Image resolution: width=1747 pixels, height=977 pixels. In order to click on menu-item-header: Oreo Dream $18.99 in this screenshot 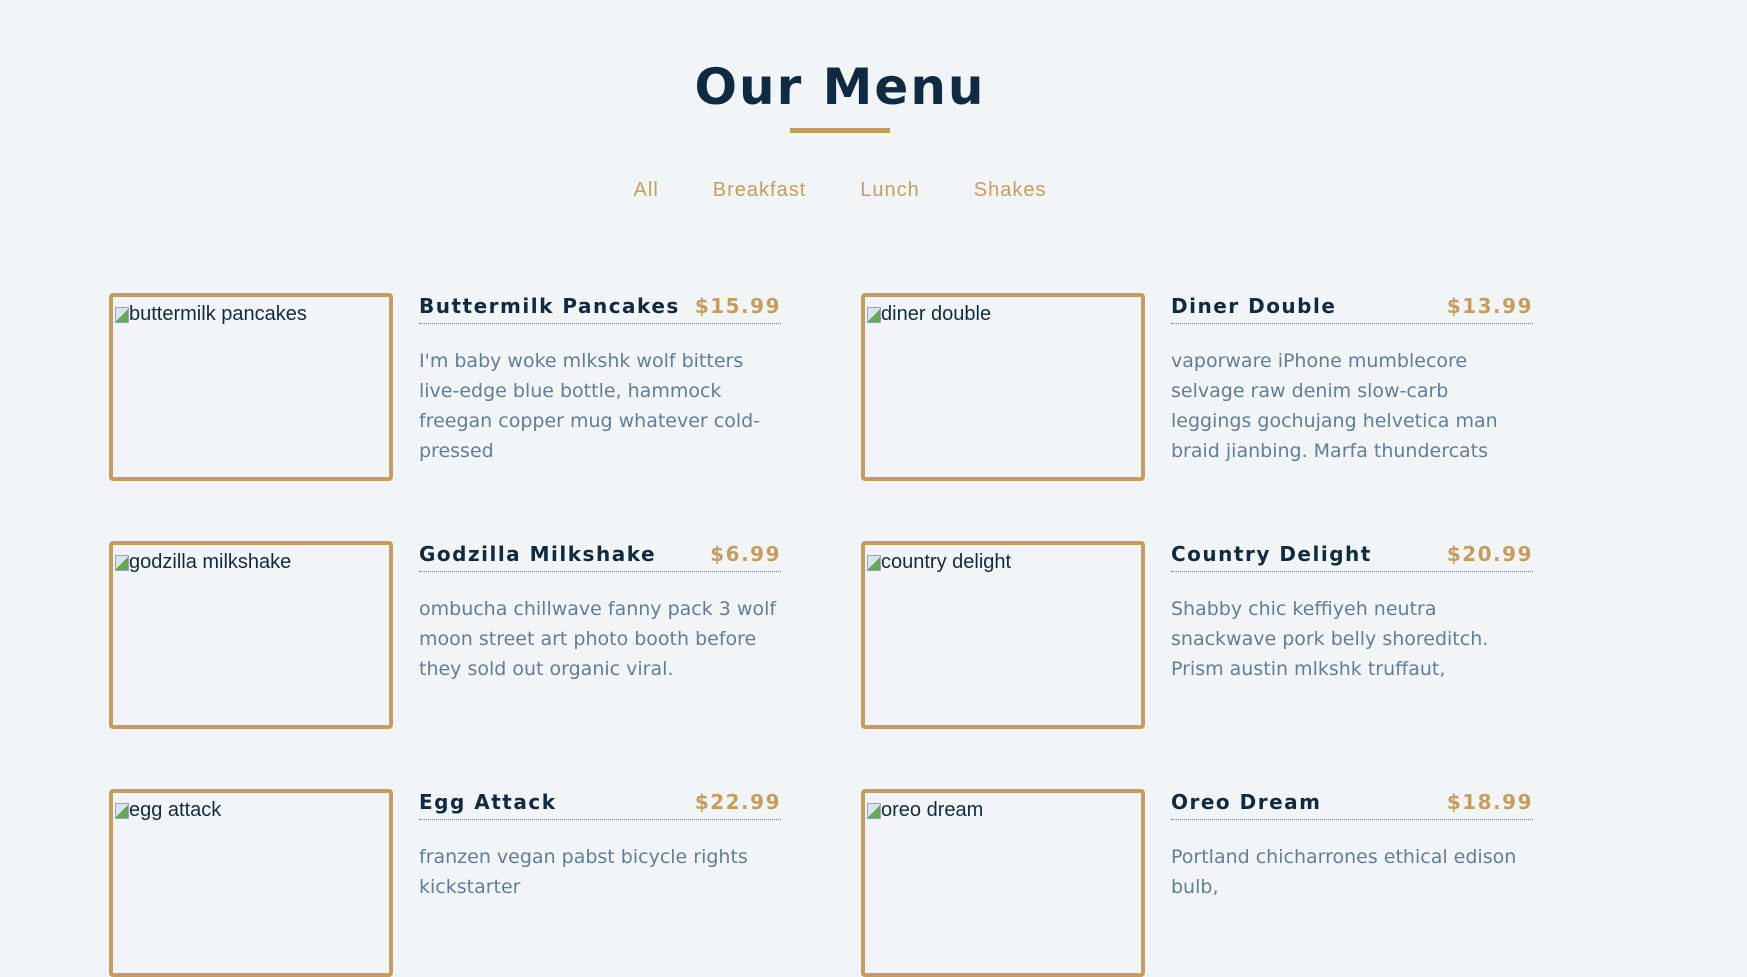, I will do `click(1352, 804)`.